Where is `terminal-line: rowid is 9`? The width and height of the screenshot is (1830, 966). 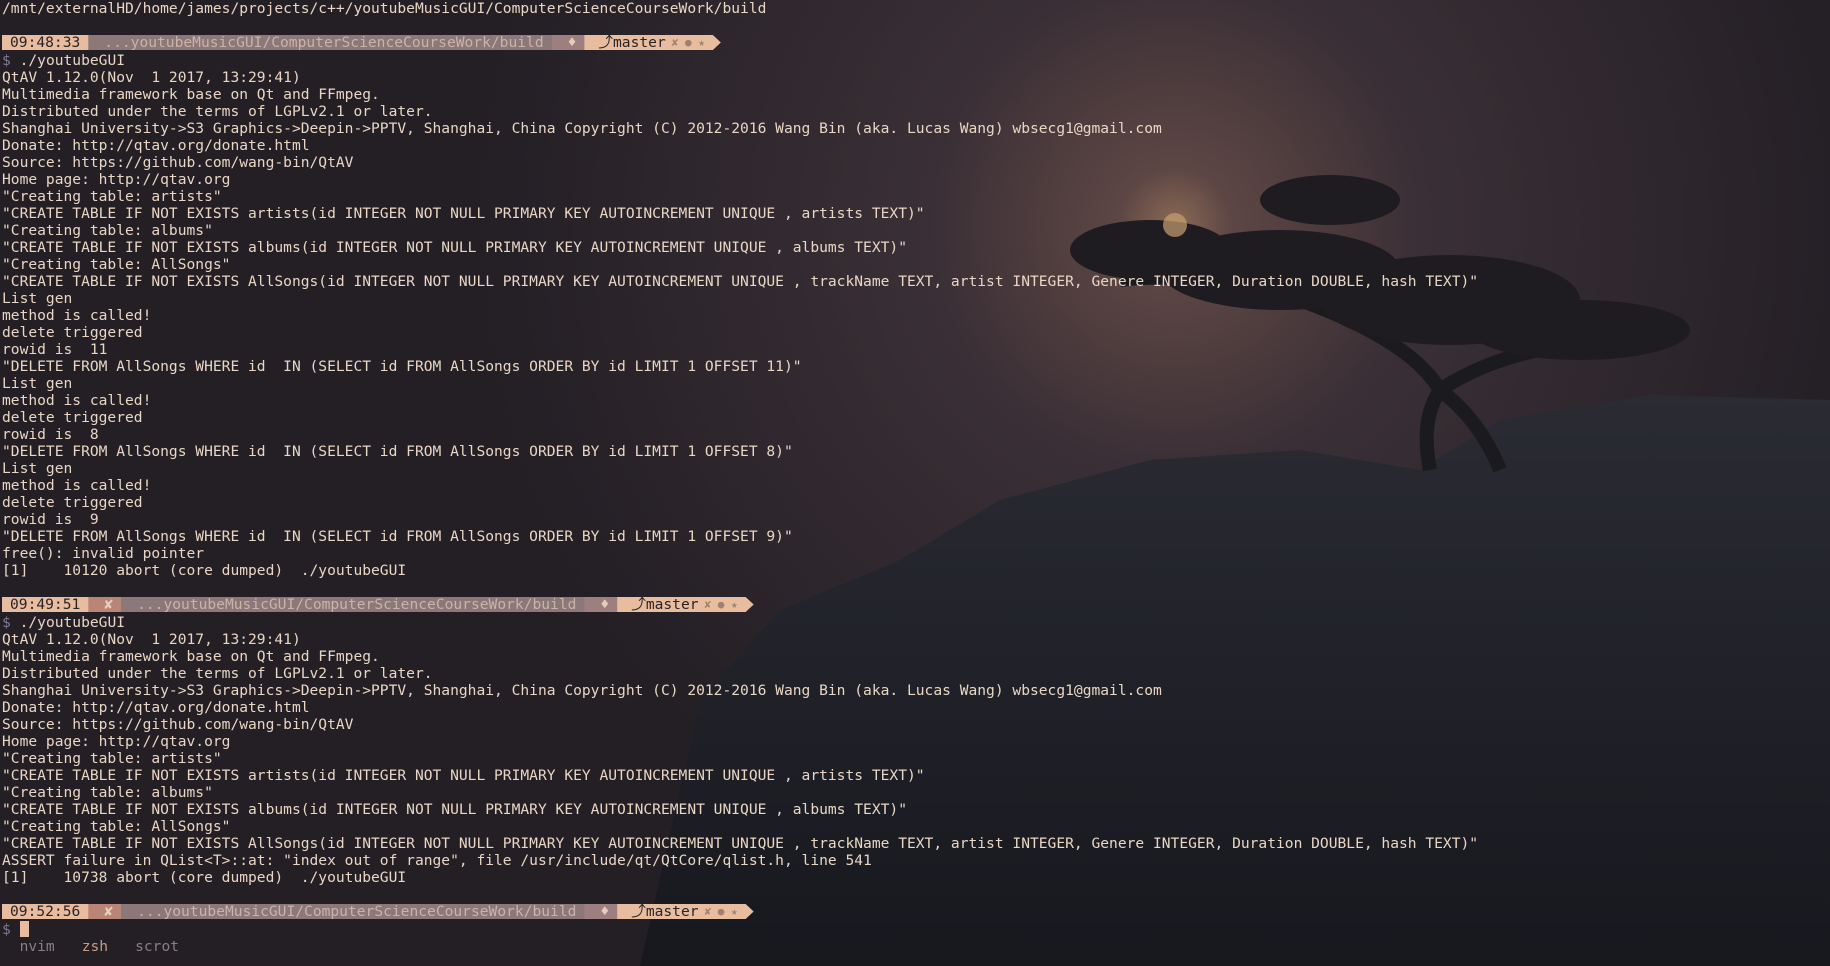
terminal-line: rowid is 9 is located at coordinates (740, 519).